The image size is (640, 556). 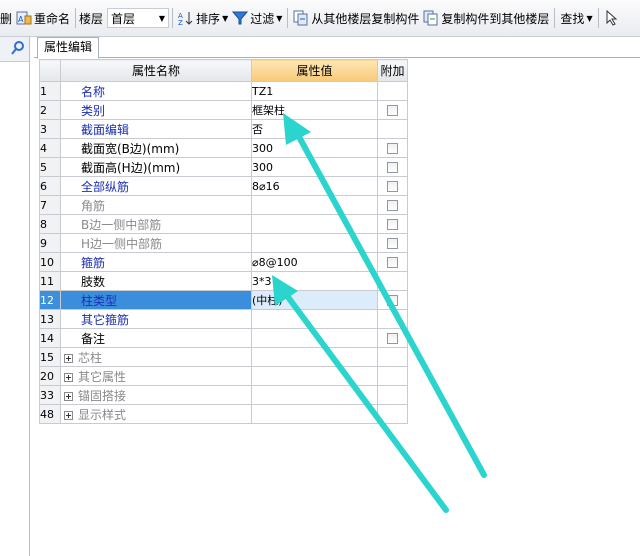 I want to click on table-row: 3 截面编辑 否, so click(x=223, y=129).